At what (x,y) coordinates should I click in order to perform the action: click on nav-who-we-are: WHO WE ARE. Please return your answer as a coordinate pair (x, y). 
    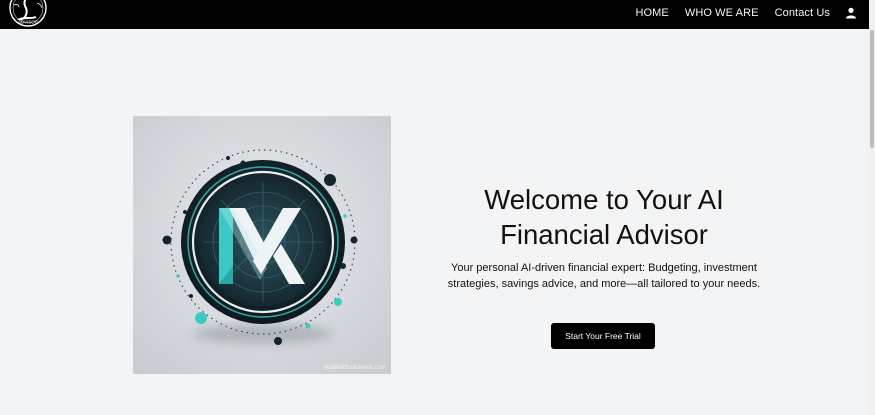
    Looking at the image, I should click on (722, 13).